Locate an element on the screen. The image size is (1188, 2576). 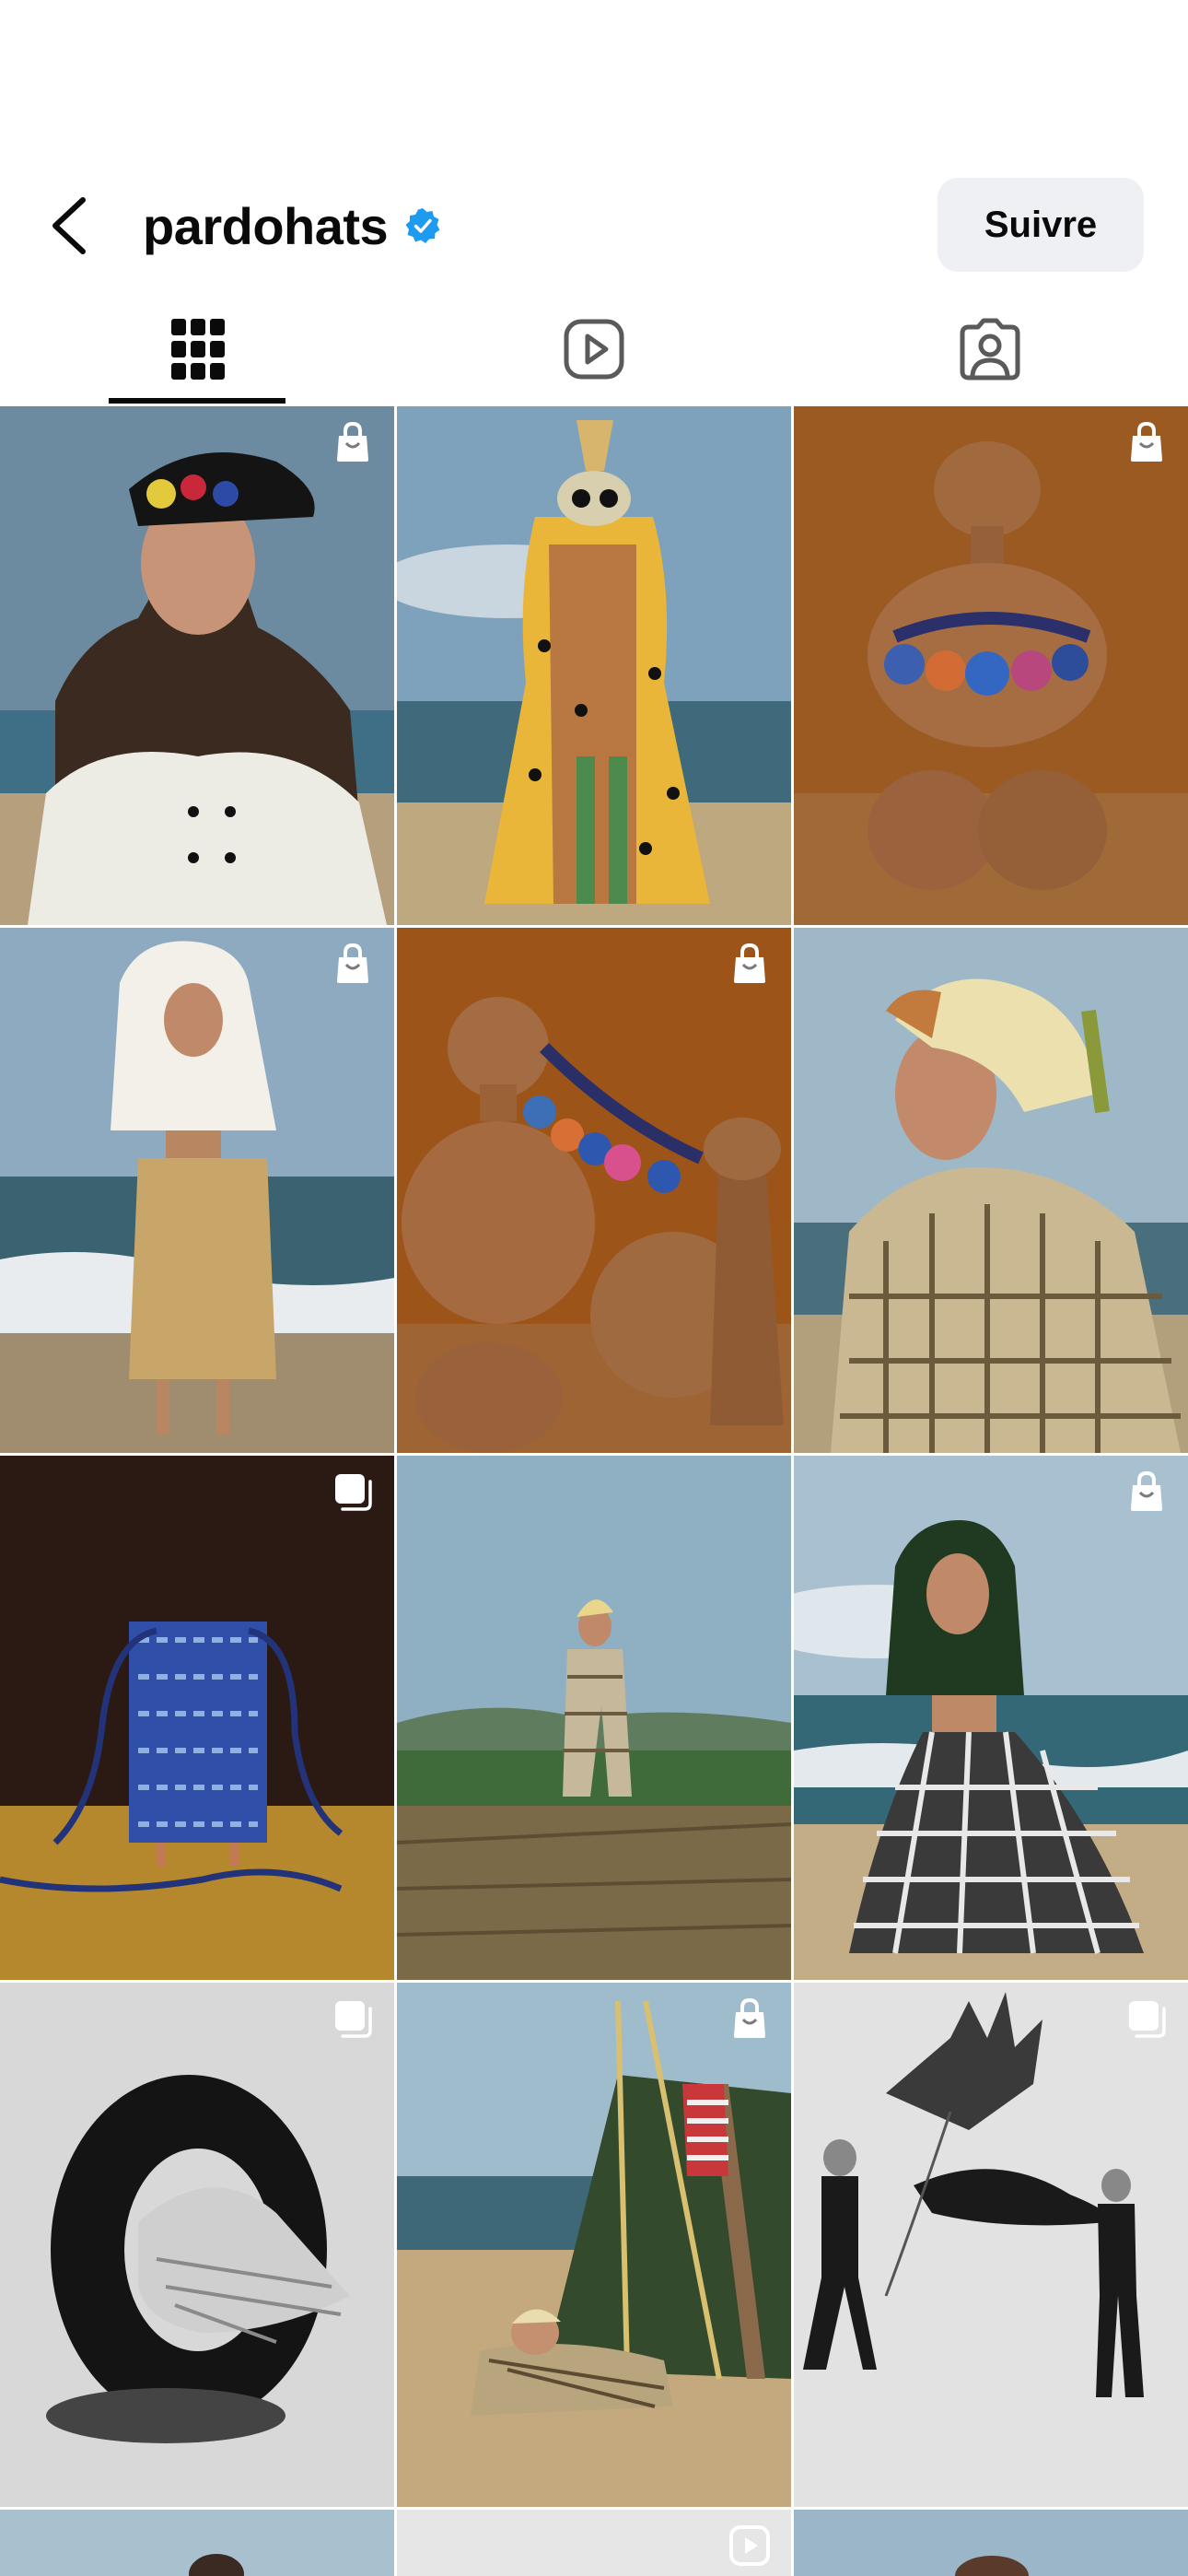
grid-icon is located at coordinates (198, 349).